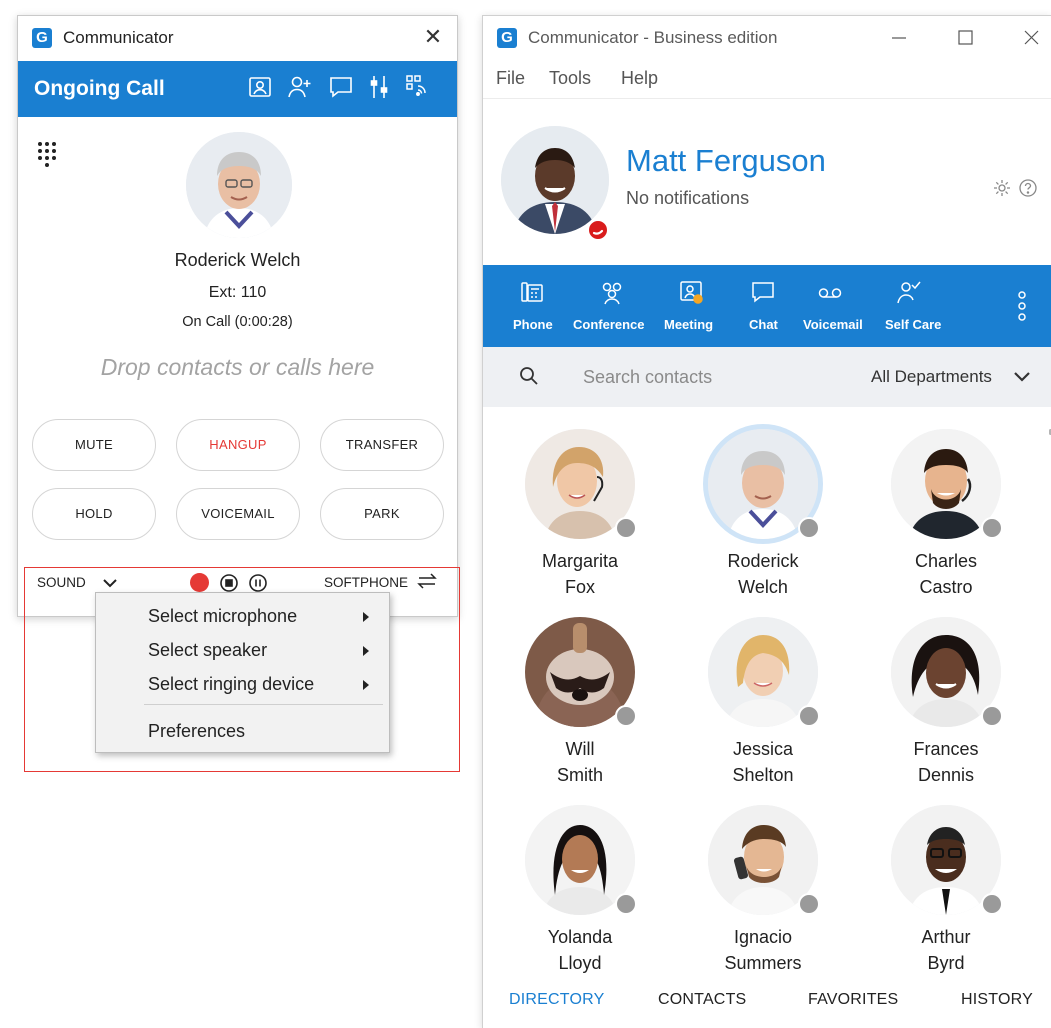  What do you see at coordinates (507, 38) in the screenshot?
I see `communicator-logo-icon: G` at bounding box center [507, 38].